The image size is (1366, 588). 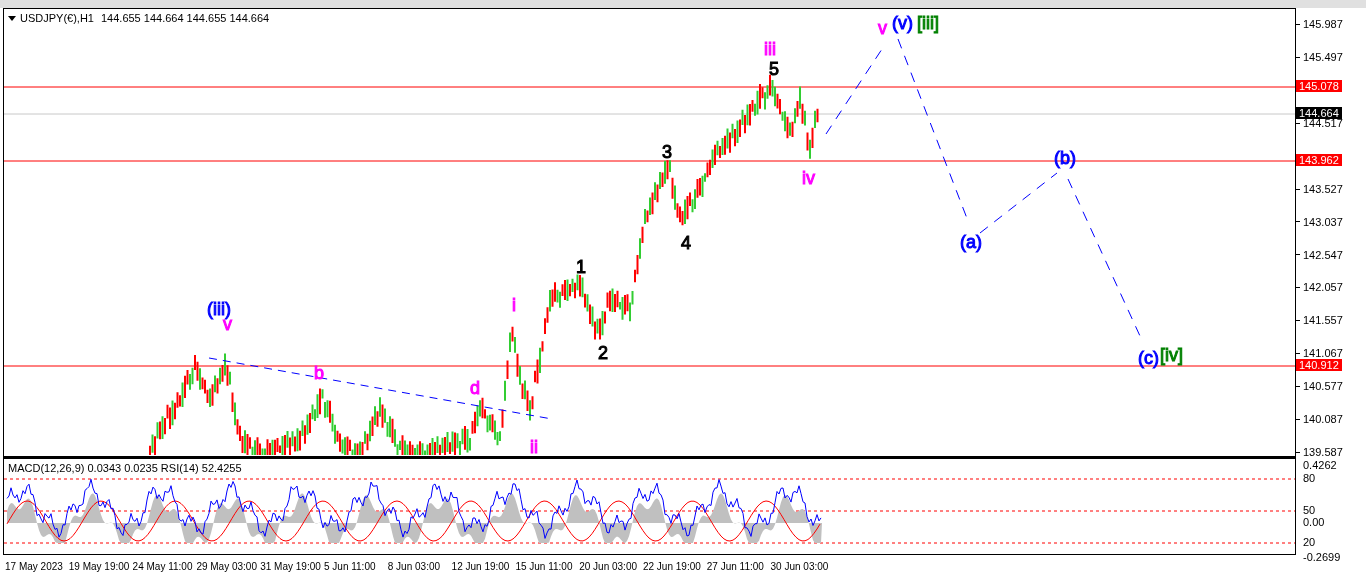 What do you see at coordinates (799, 566) in the screenshot?
I see `time-axis-label: 30 Jun 03:00` at bounding box center [799, 566].